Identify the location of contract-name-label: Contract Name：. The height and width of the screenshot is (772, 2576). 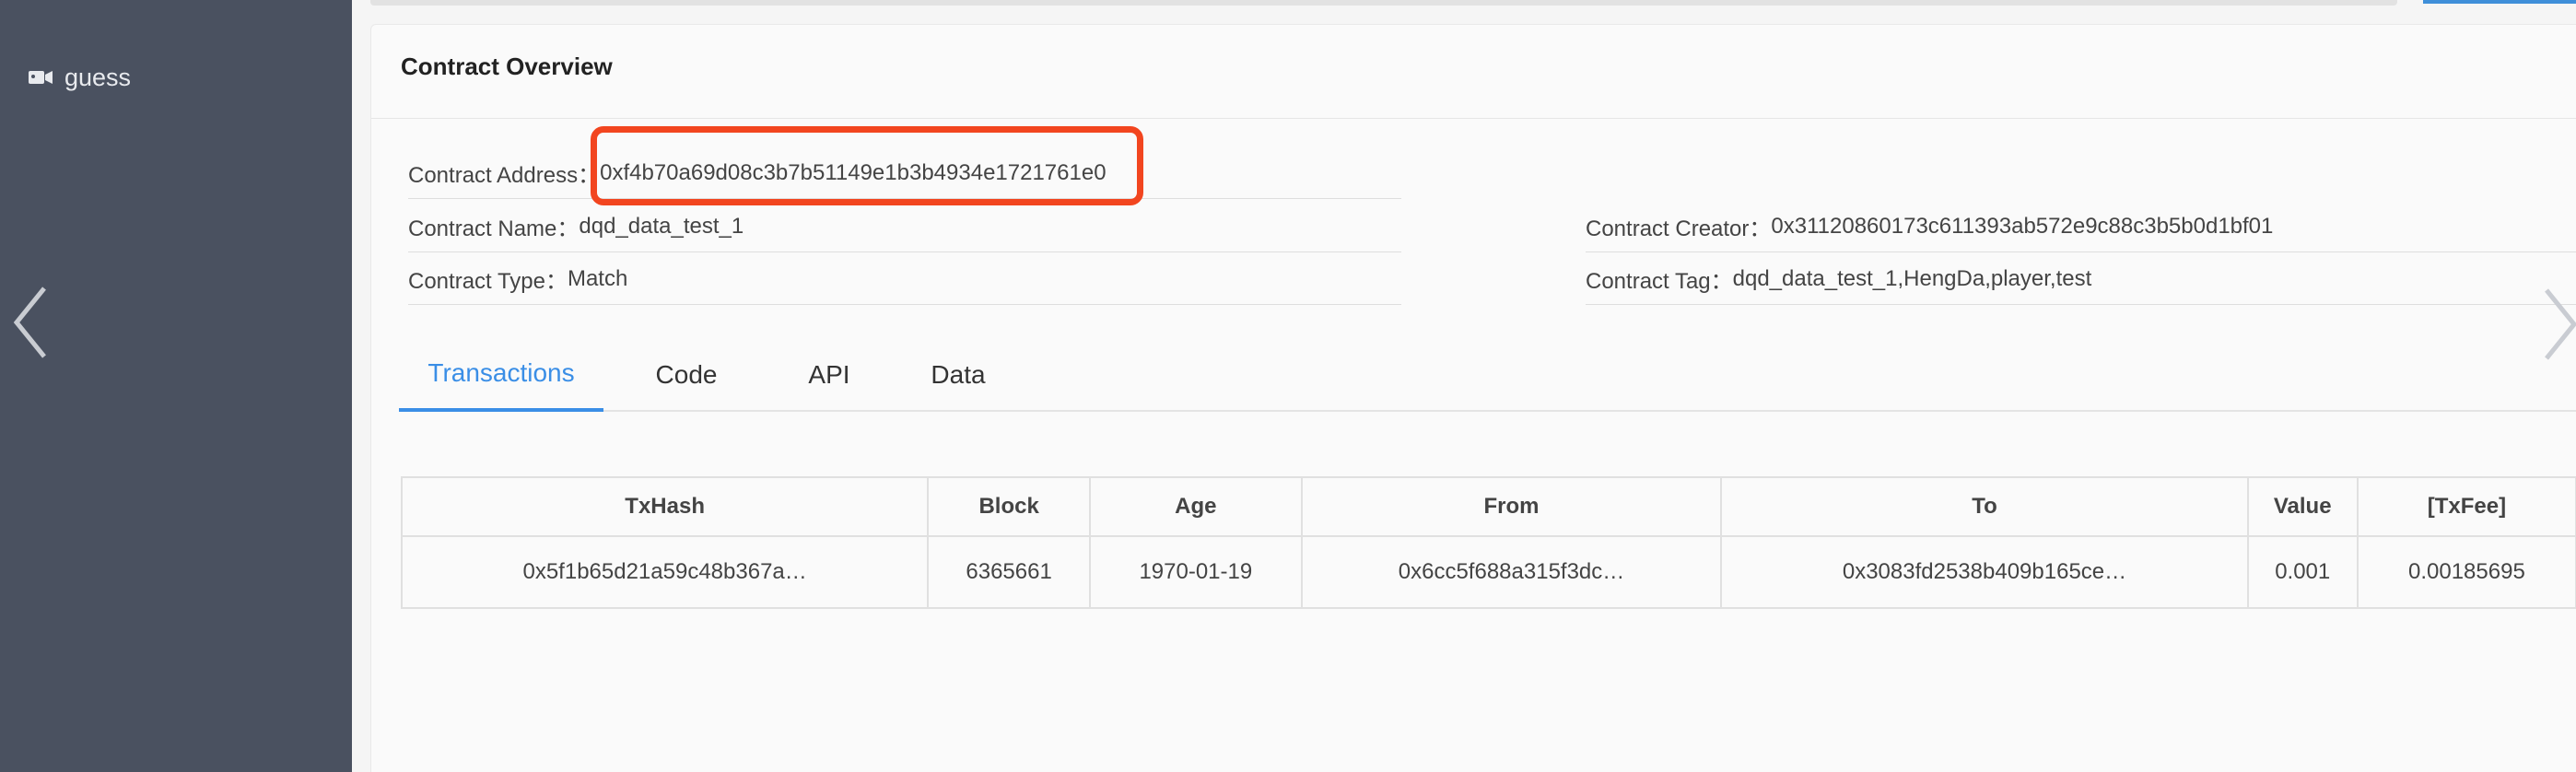
(494, 228).